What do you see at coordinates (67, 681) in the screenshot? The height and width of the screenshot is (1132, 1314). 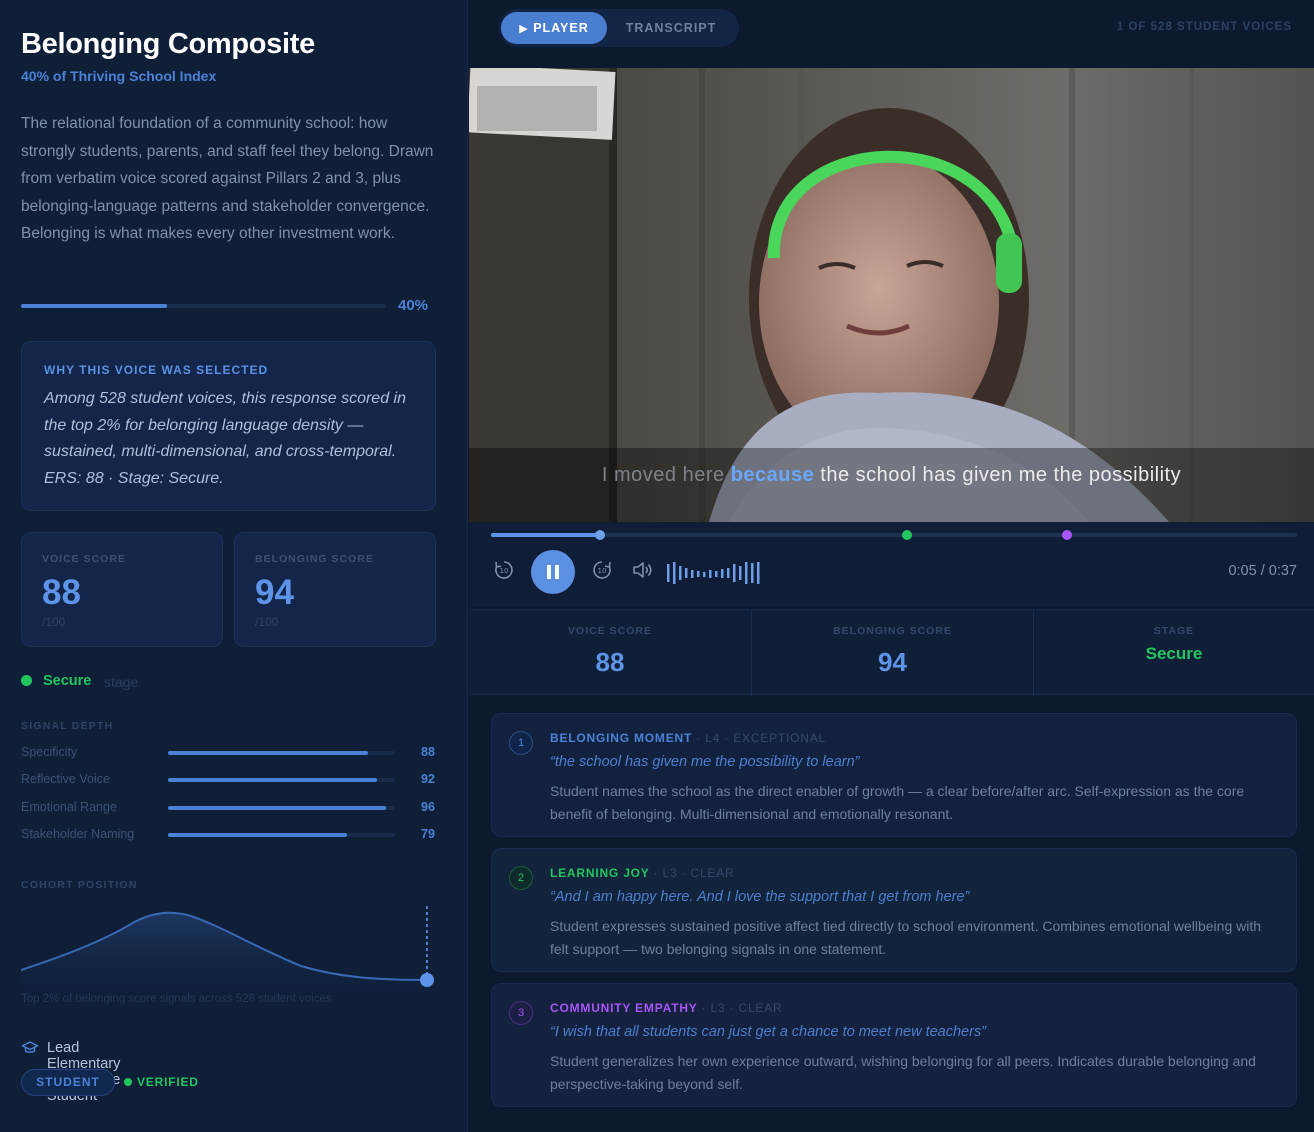 I see `stage-value: Secure` at bounding box center [67, 681].